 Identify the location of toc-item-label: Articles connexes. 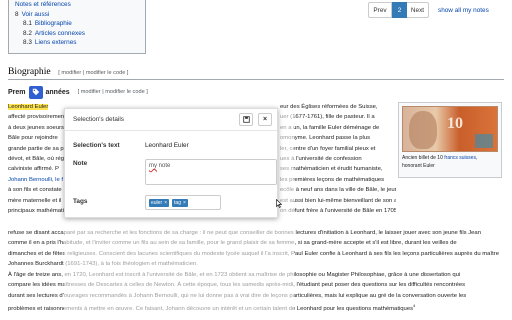
(60, 33).